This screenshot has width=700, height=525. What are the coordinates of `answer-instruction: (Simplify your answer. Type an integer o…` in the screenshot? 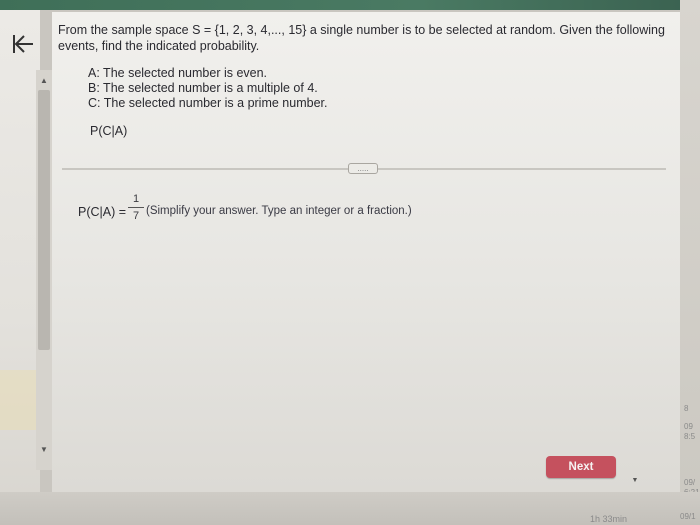 It's located at (279, 211).